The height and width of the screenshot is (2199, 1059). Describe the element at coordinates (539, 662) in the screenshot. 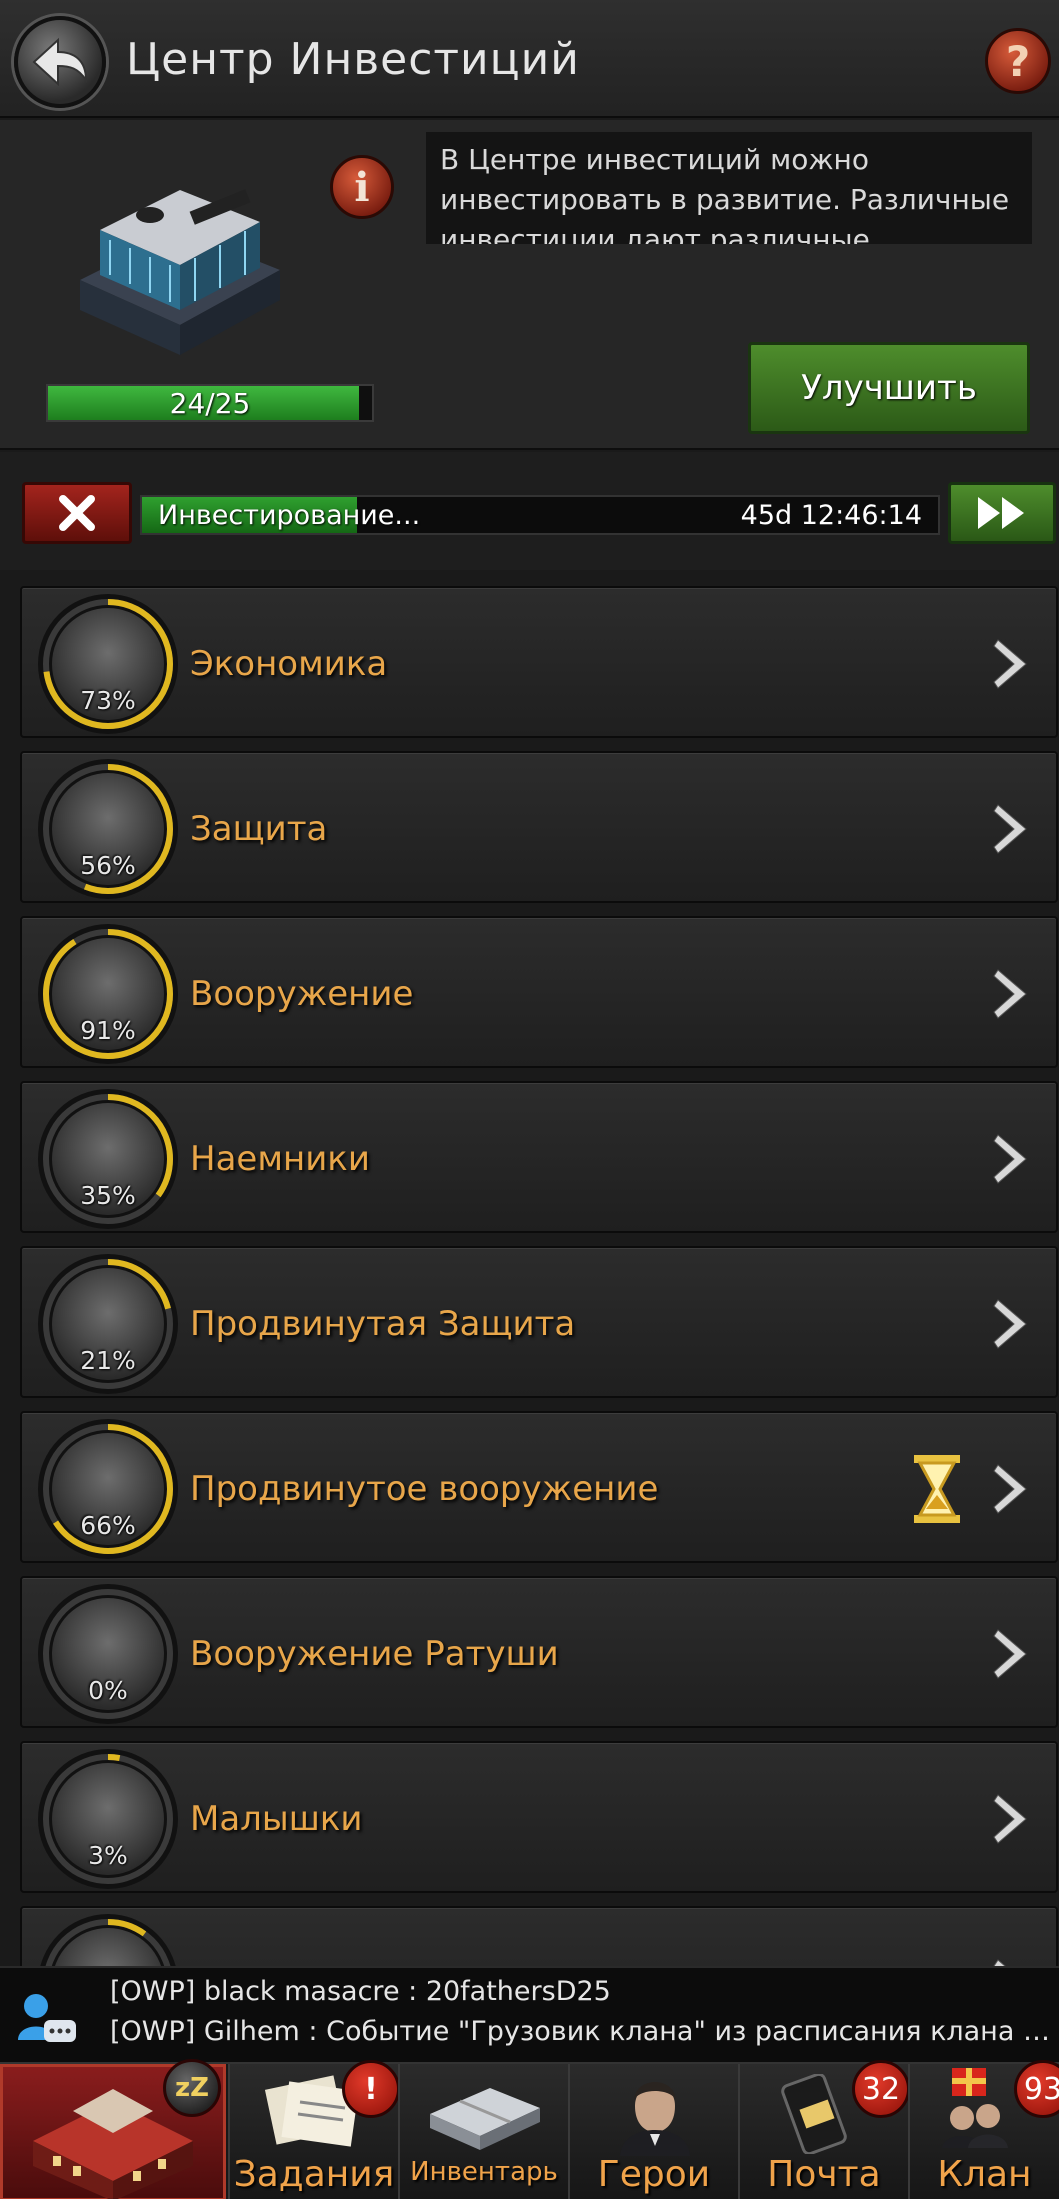

I see `investment-item: 73% Экономика` at that location.